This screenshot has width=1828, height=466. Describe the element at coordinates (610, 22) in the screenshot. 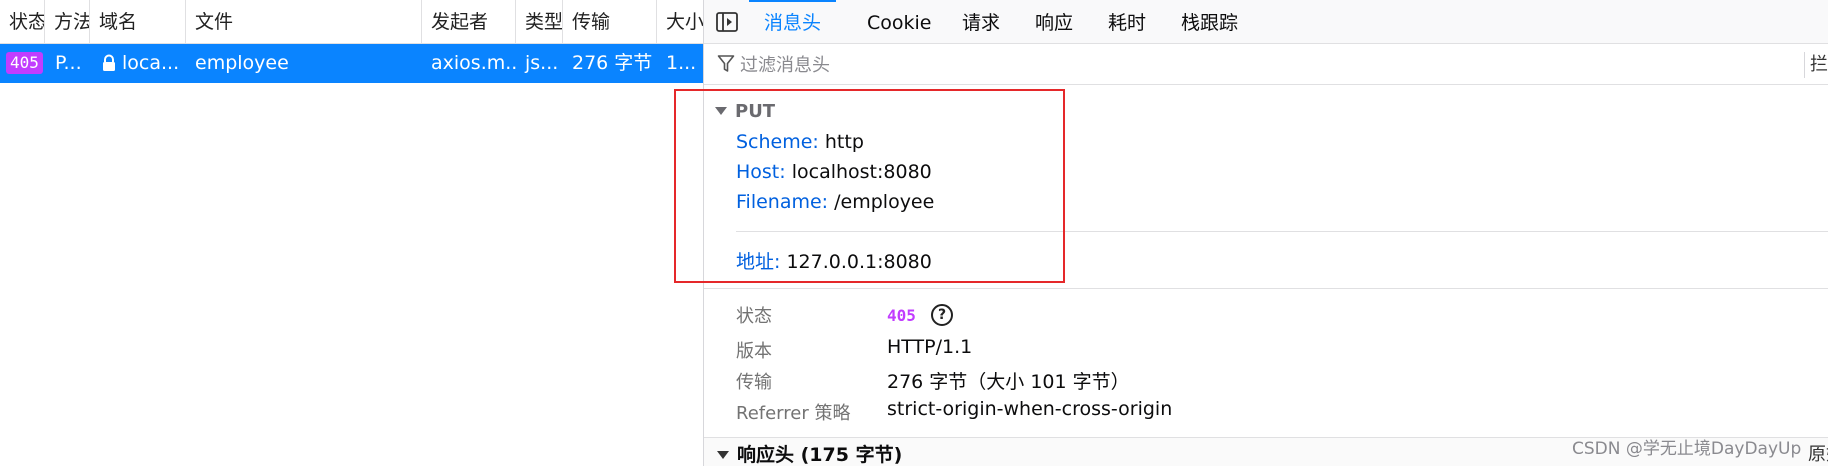

I see `column-transferred: 传输` at that location.